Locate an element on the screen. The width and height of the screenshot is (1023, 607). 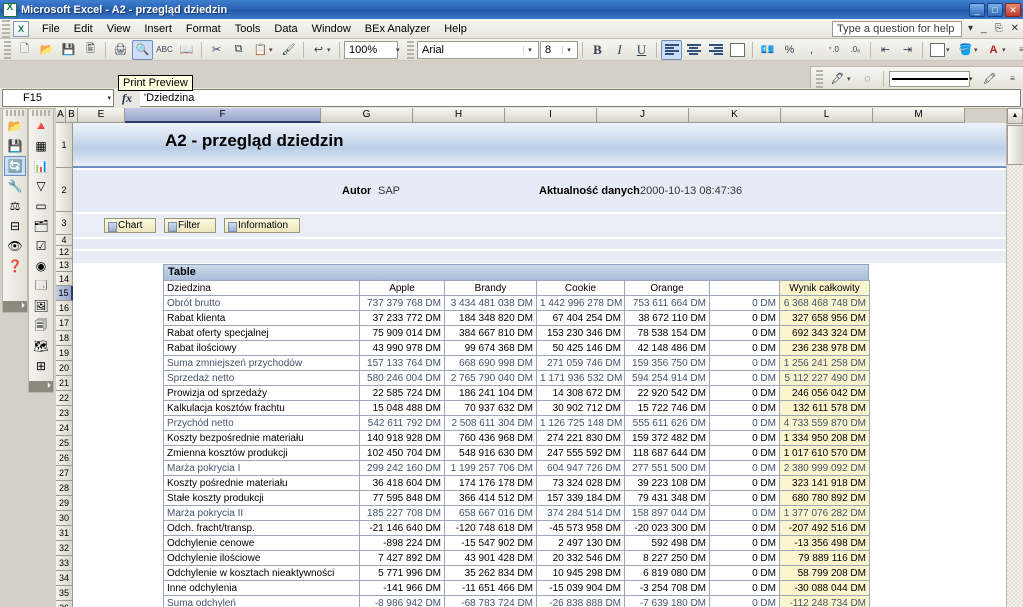
table-cell: 43 990 978 DM is located at coordinates (402, 348).